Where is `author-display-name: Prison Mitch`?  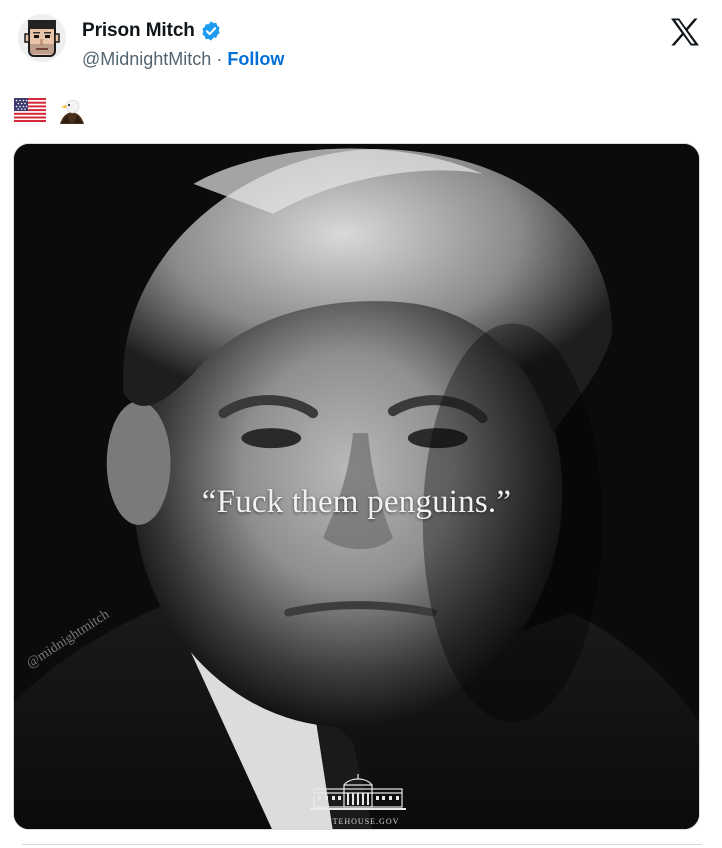 author-display-name: Prison Mitch is located at coordinates (138, 31).